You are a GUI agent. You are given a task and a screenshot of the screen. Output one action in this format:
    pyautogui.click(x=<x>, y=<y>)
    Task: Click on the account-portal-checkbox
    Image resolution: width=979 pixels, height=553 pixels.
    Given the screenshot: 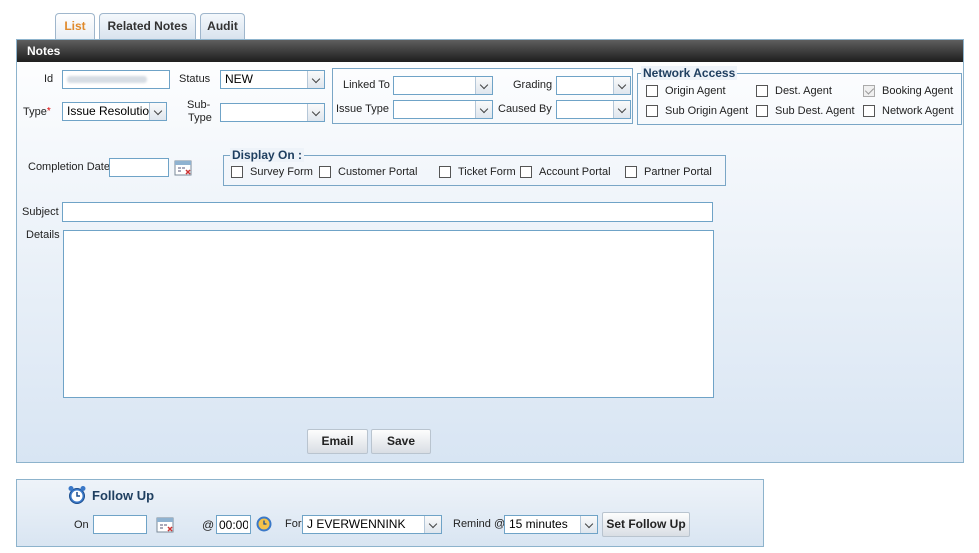 What is the action you would take?
    pyautogui.click(x=526, y=172)
    